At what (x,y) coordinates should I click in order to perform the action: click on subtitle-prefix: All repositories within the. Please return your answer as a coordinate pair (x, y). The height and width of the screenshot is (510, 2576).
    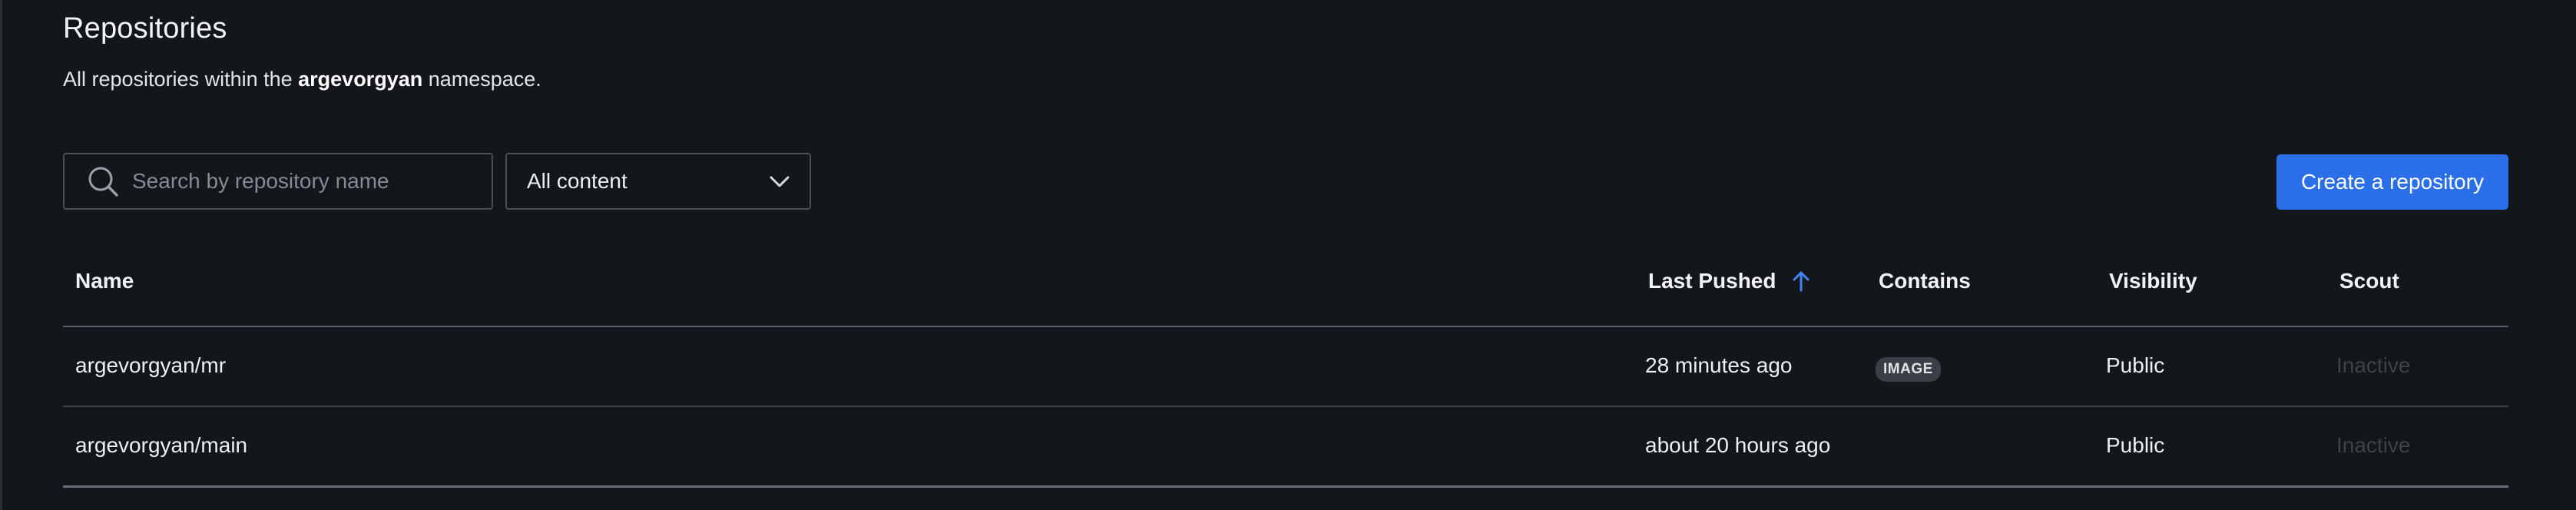
    Looking at the image, I should click on (181, 79).